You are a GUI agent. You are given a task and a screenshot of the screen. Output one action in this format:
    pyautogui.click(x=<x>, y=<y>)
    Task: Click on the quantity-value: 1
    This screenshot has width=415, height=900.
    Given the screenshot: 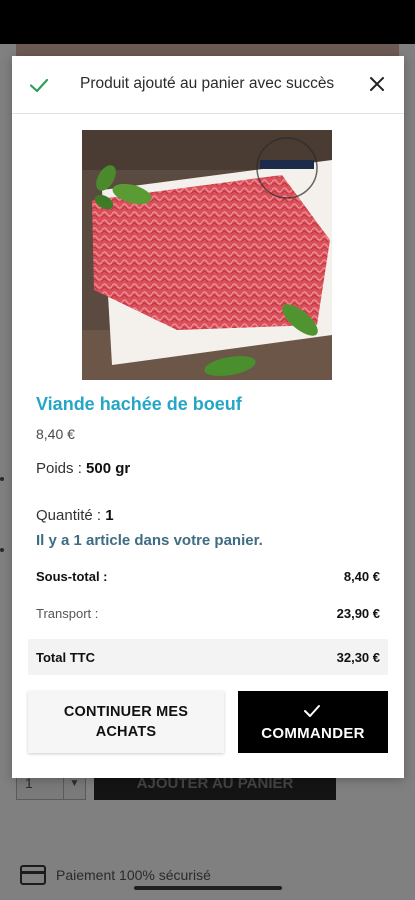 What is the action you would take?
    pyautogui.click(x=109, y=515)
    